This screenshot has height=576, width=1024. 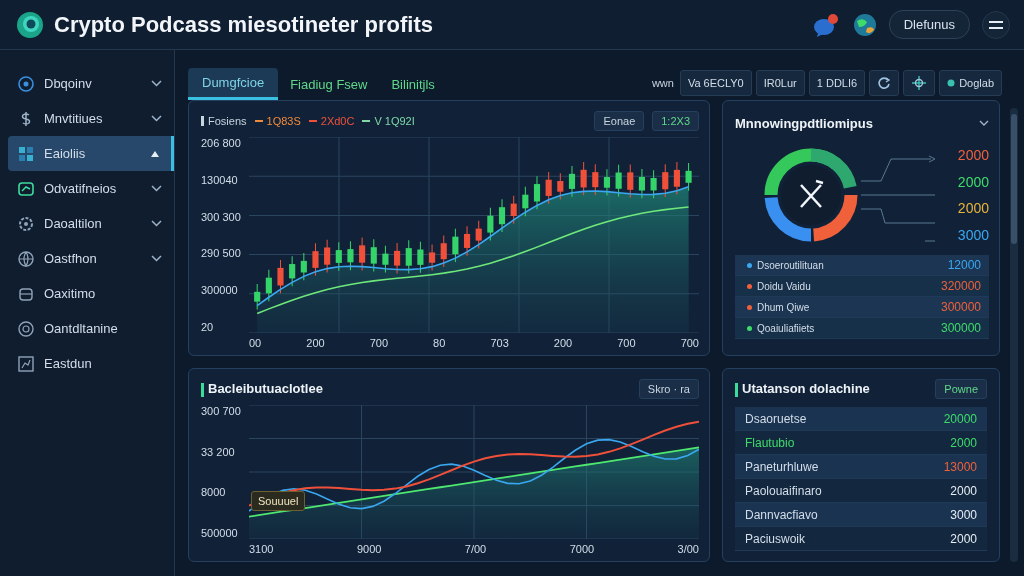 I want to click on filter-button: Skro · ra, so click(x=668, y=389).